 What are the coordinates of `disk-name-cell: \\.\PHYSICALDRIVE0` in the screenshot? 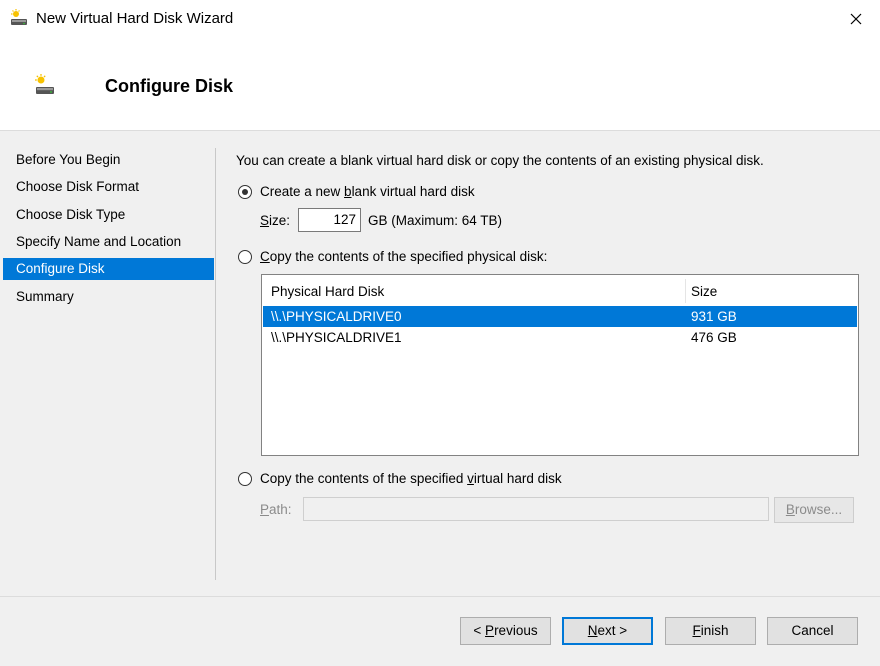 It's located at (336, 316).